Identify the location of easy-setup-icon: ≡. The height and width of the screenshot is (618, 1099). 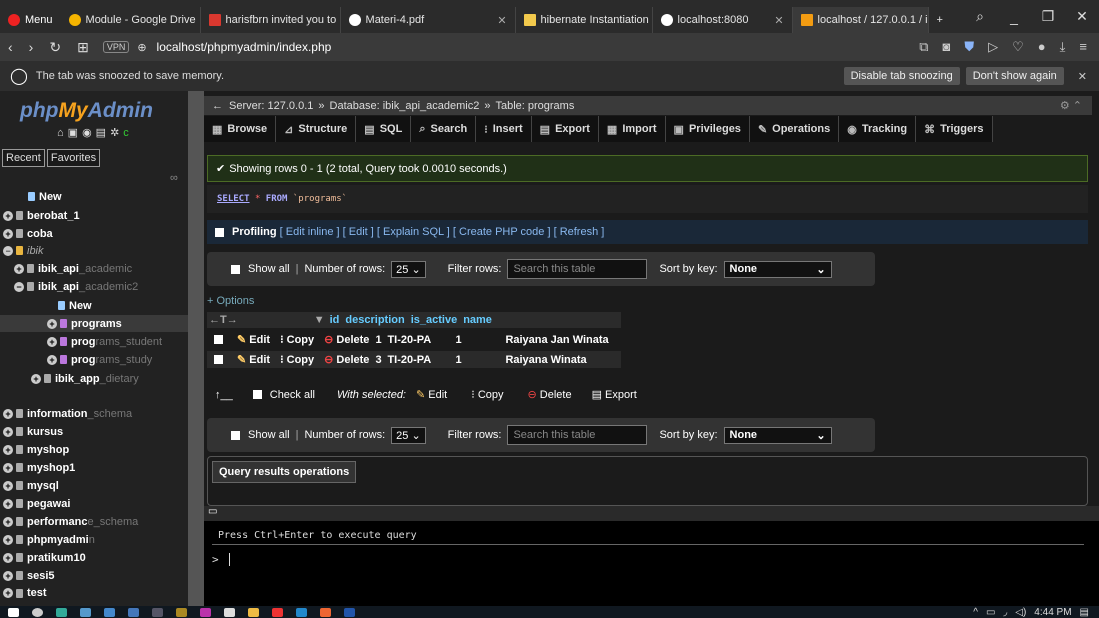
(1083, 47).